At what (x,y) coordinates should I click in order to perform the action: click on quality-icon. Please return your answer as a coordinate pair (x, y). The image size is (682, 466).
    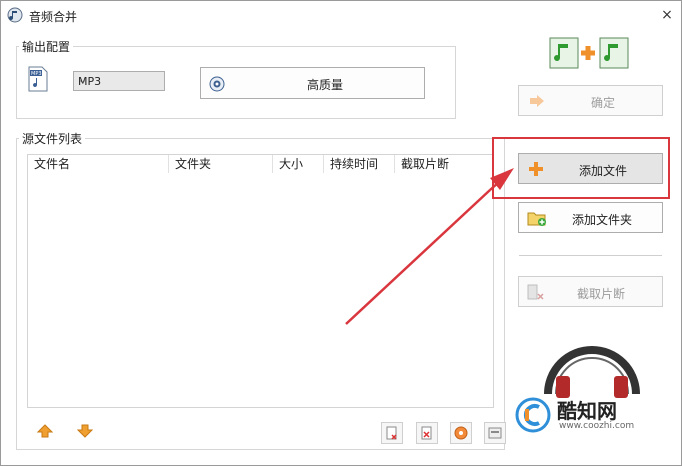
    Looking at the image, I should click on (217, 85).